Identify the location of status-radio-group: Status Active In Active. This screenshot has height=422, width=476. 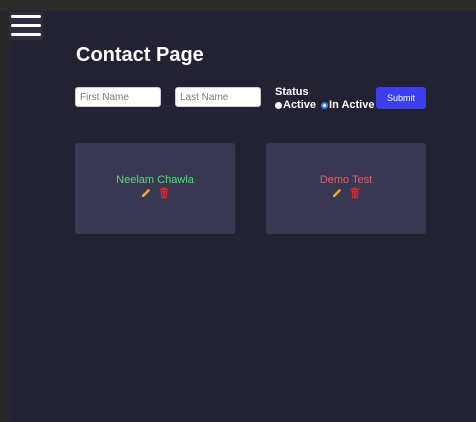
(327, 98).